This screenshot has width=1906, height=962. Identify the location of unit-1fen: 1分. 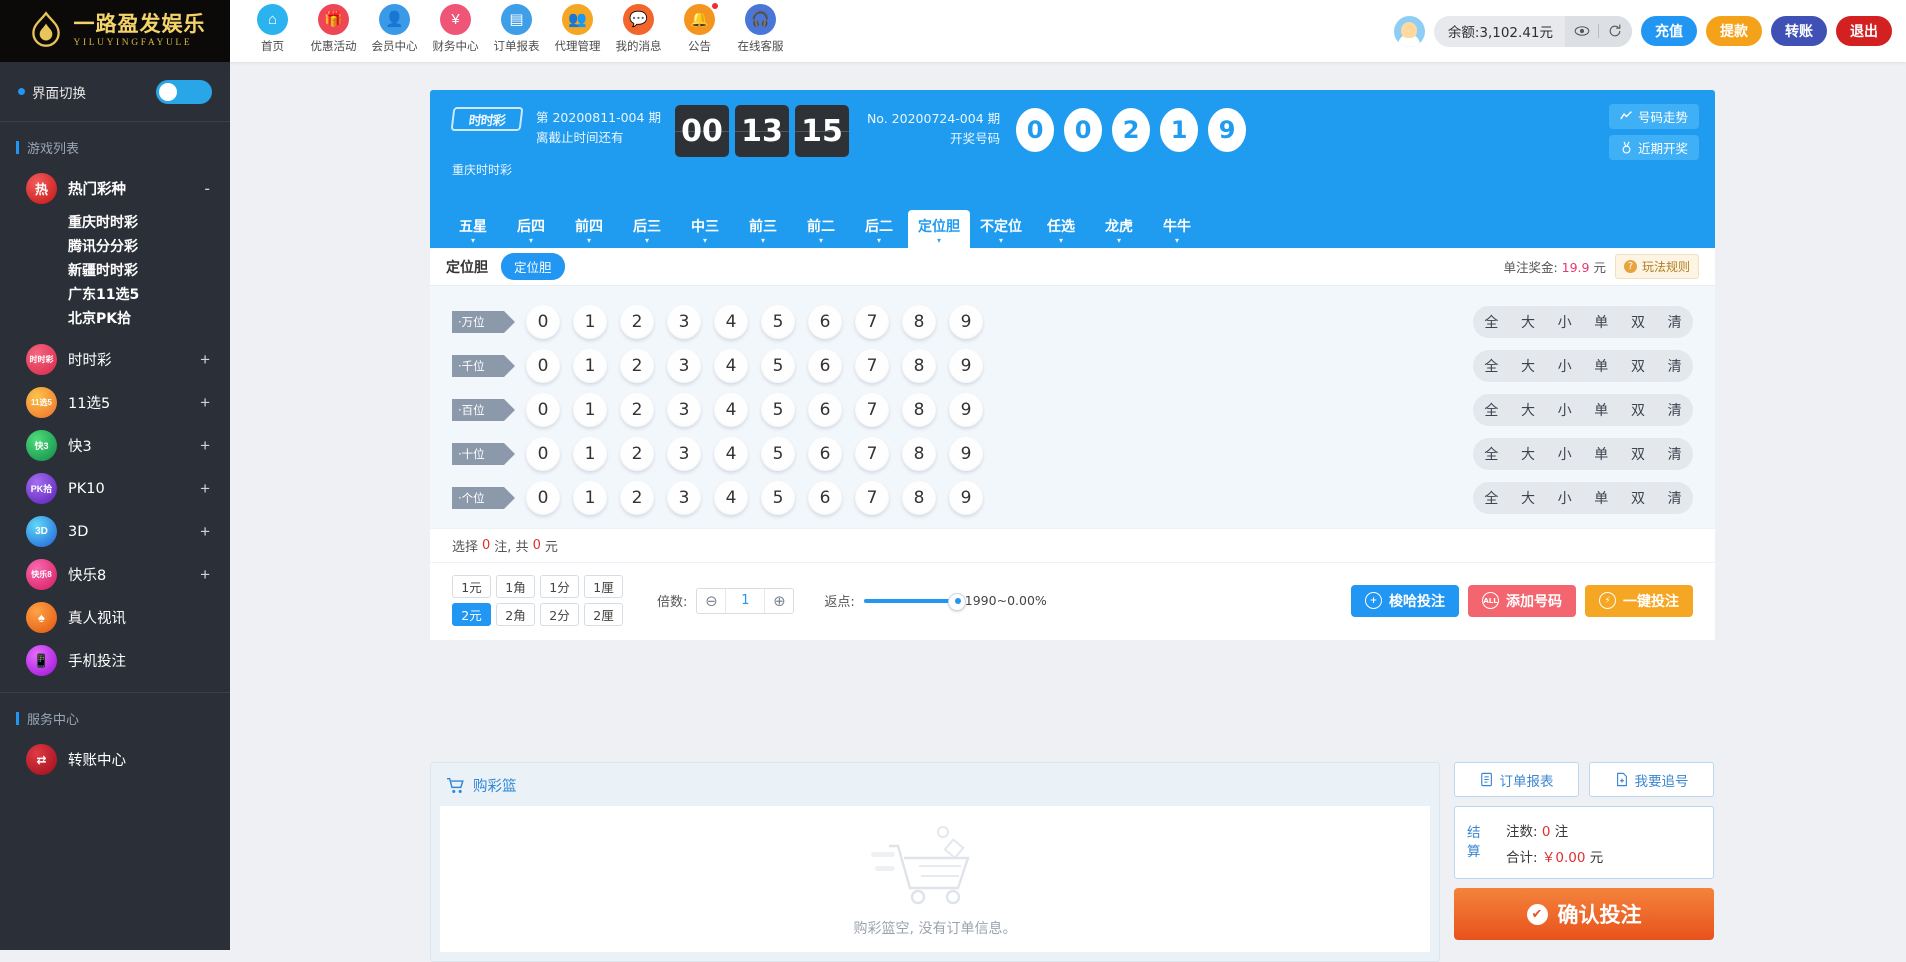
(559, 586).